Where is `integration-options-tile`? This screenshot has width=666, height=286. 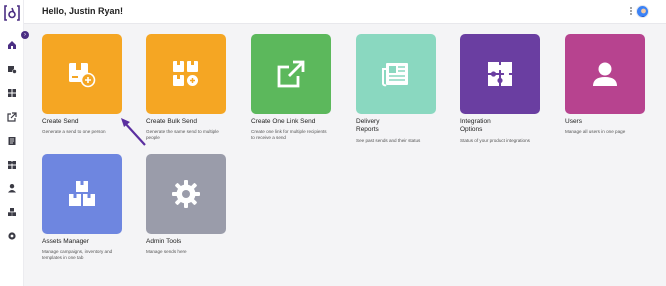
integration-options-tile is located at coordinates (500, 74).